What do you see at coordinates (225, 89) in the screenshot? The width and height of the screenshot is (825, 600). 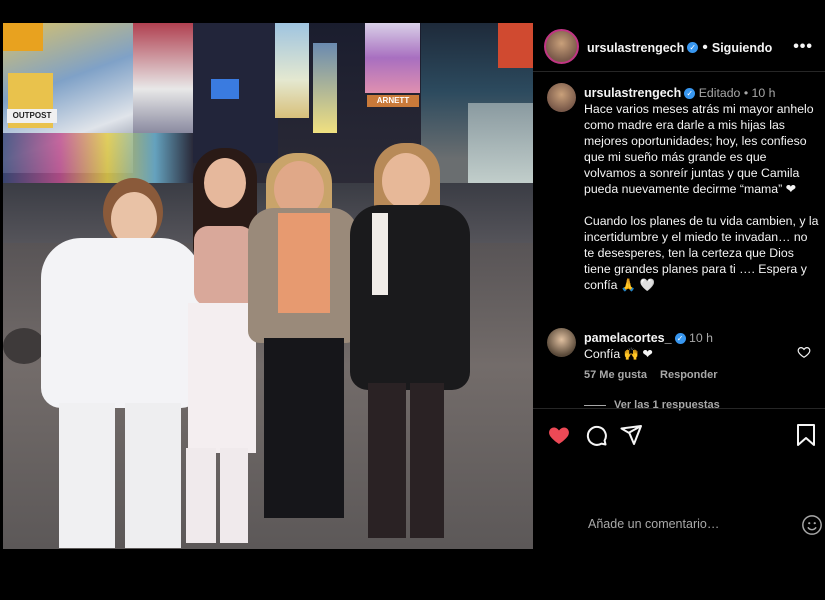 I see `billboard-blue` at bounding box center [225, 89].